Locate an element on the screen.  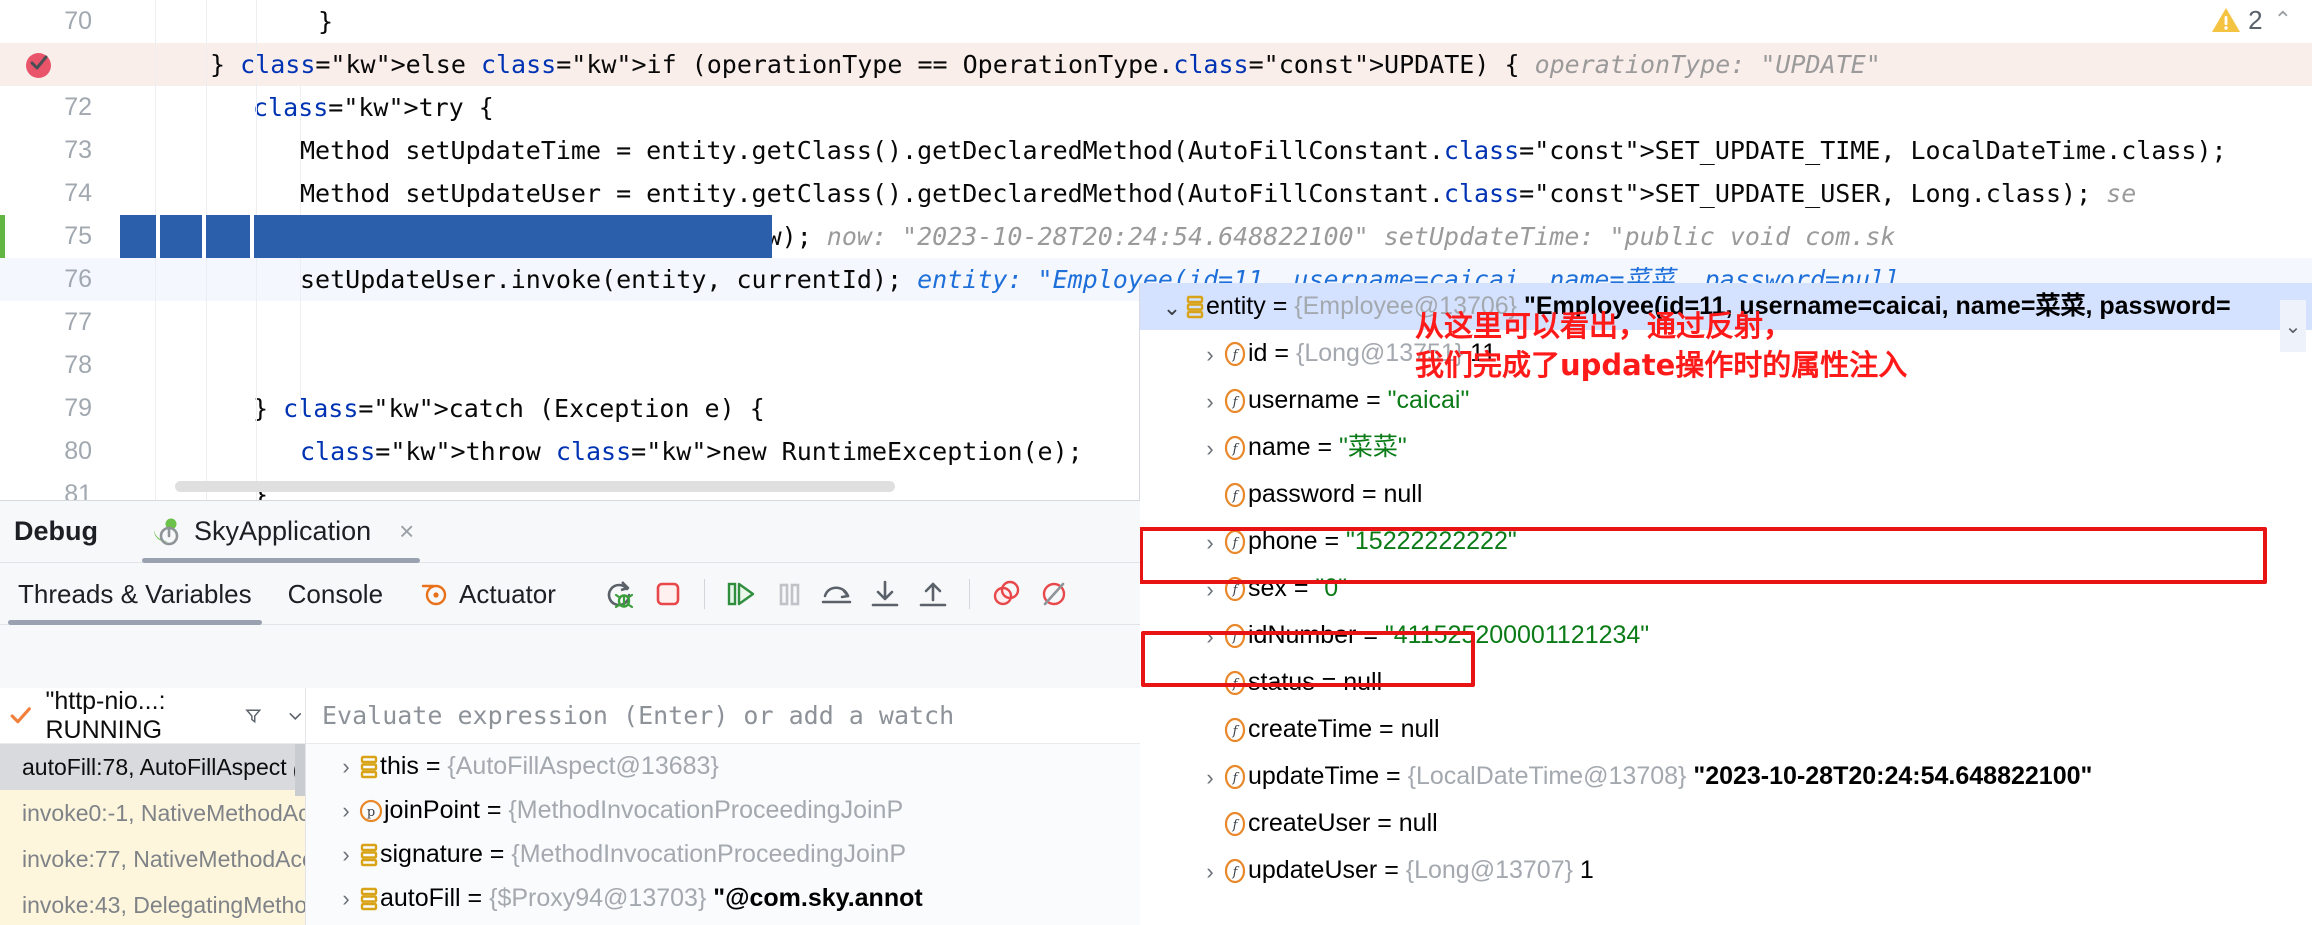
variable-type: {$Proxy94@13703} is located at coordinates (598, 898).